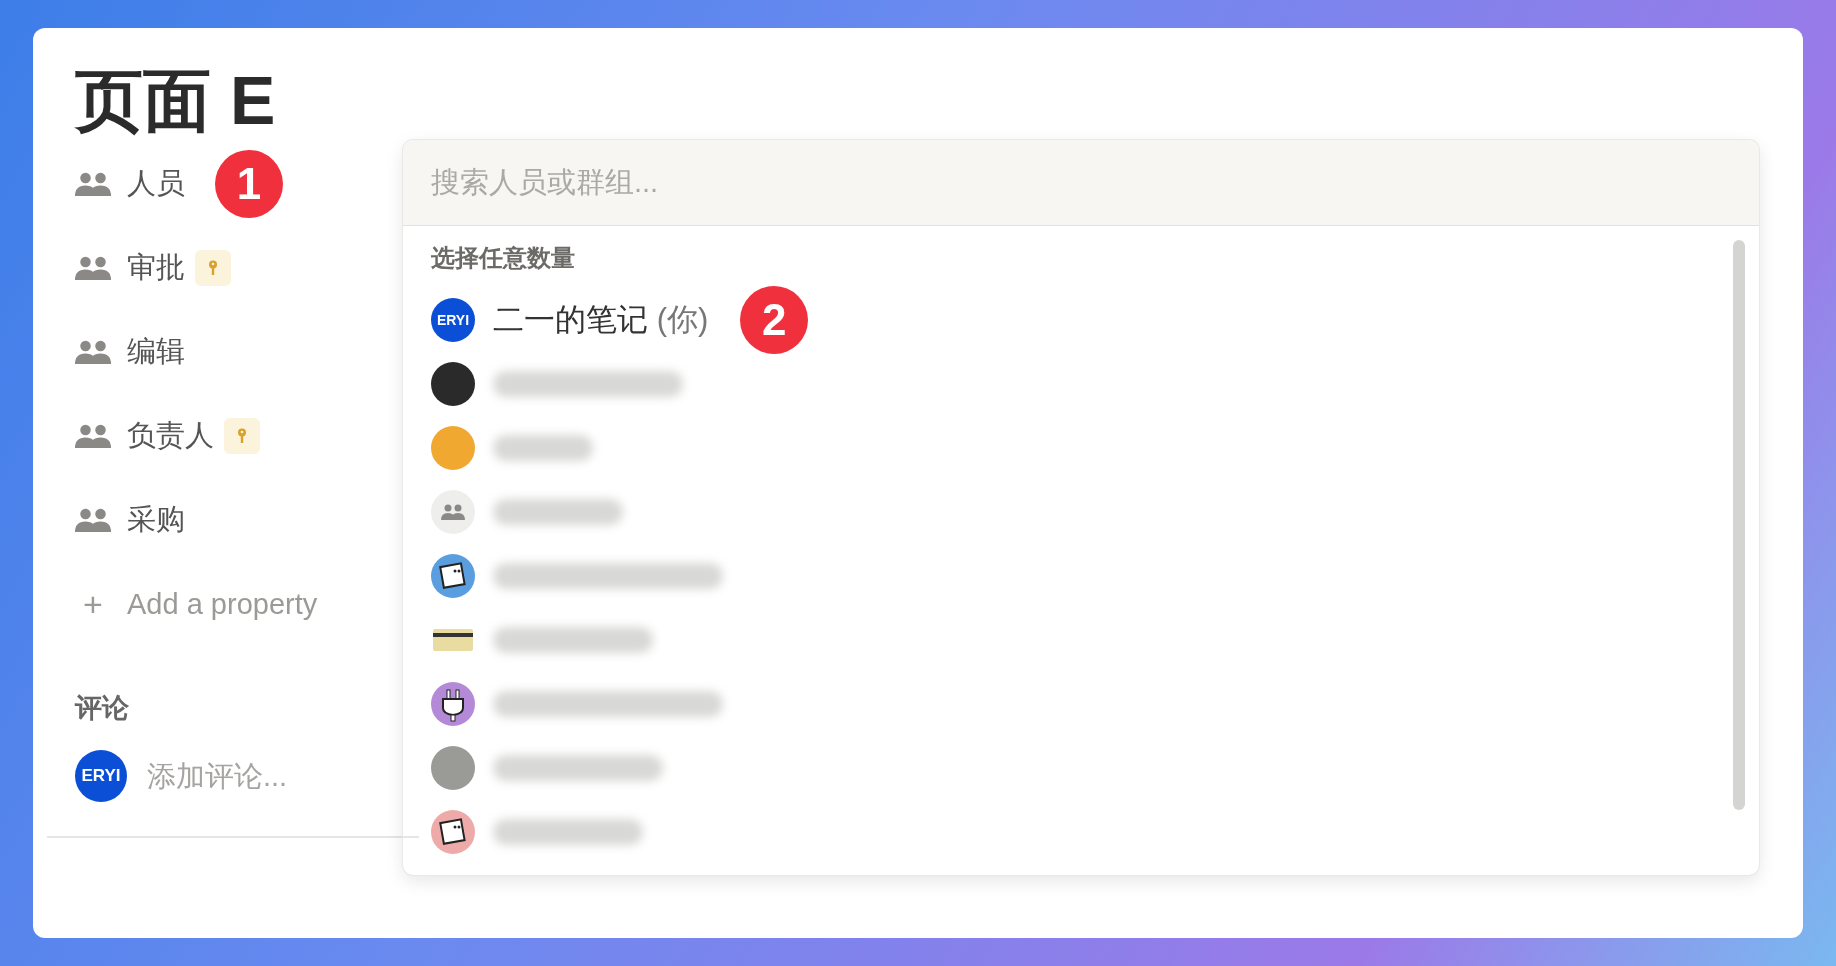 The width and height of the screenshot is (1836, 966). What do you see at coordinates (156, 184) in the screenshot?
I see `property-name: 人员` at bounding box center [156, 184].